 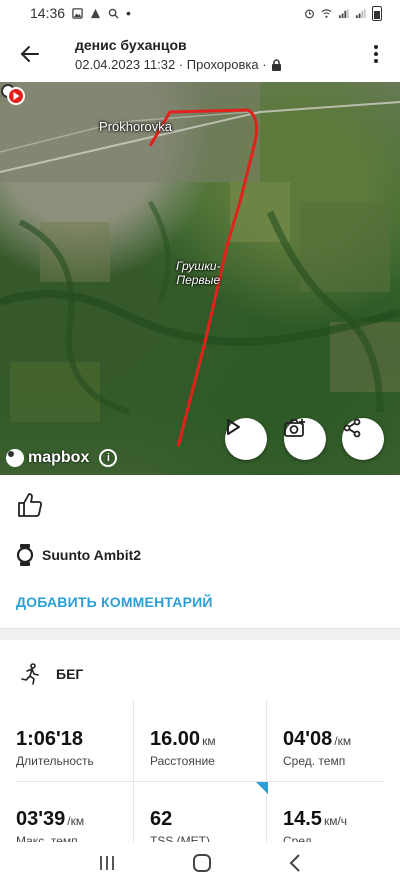 What do you see at coordinates (200, 634) in the screenshot?
I see `section-divider` at bounding box center [200, 634].